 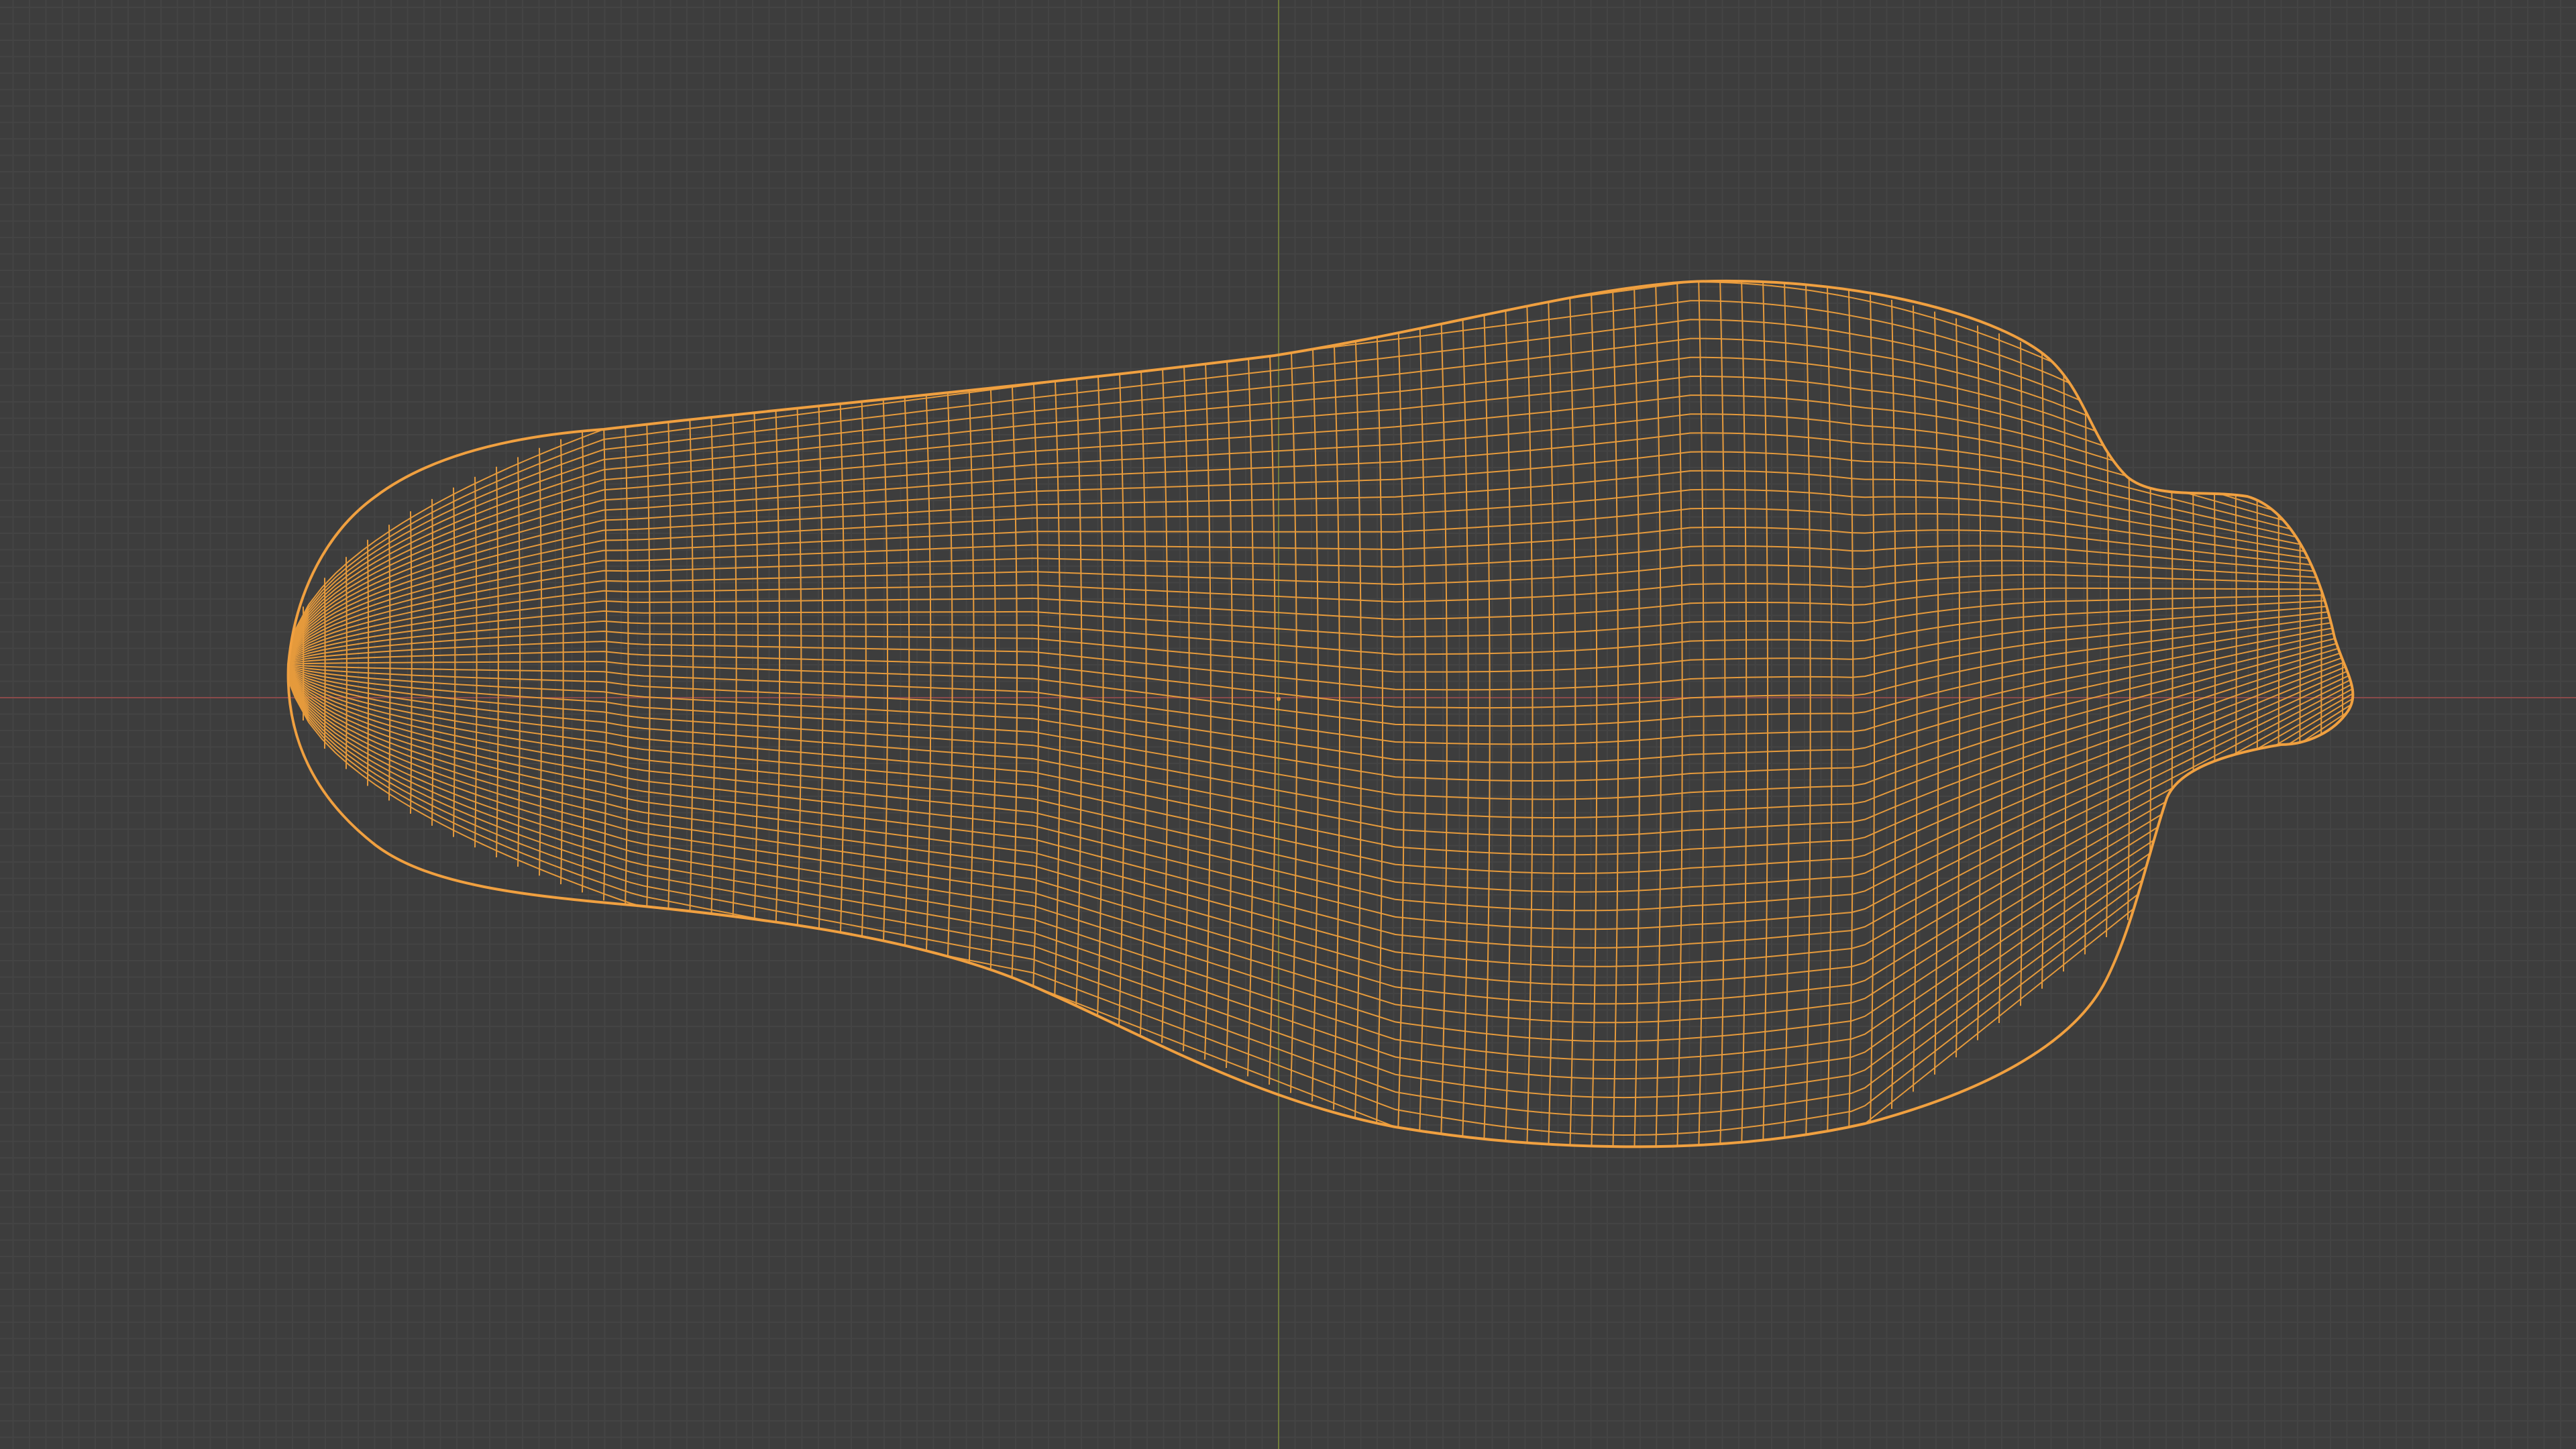 I want to click on object-origin-dot, so click(x=1279, y=699).